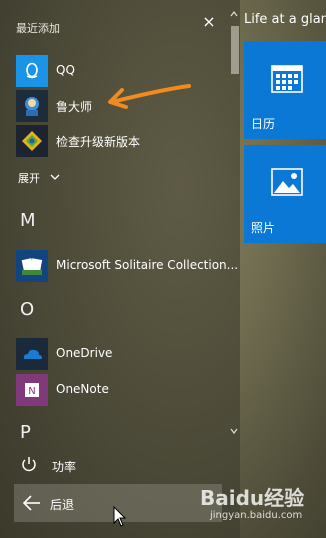  What do you see at coordinates (285, 19) in the screenshot?
I see `tile-group-header: Life at a glance` at bounding box center [285, 19].